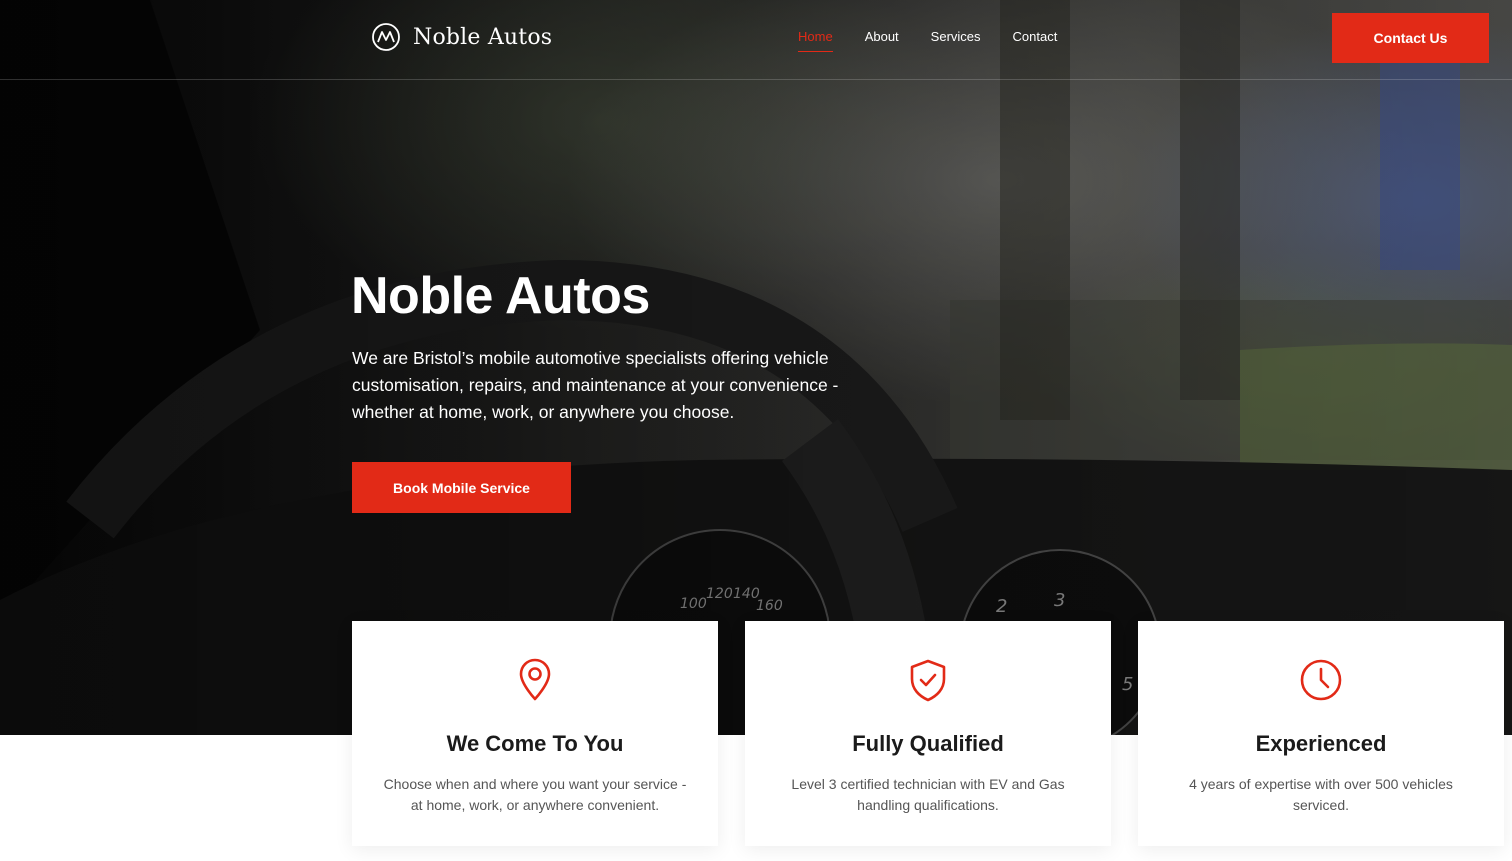 This screenshot has width=1512, height=861. Describe the element at coordinates (535, 743) in the screenshot. I see `feature-title: We Come To You` at that location.